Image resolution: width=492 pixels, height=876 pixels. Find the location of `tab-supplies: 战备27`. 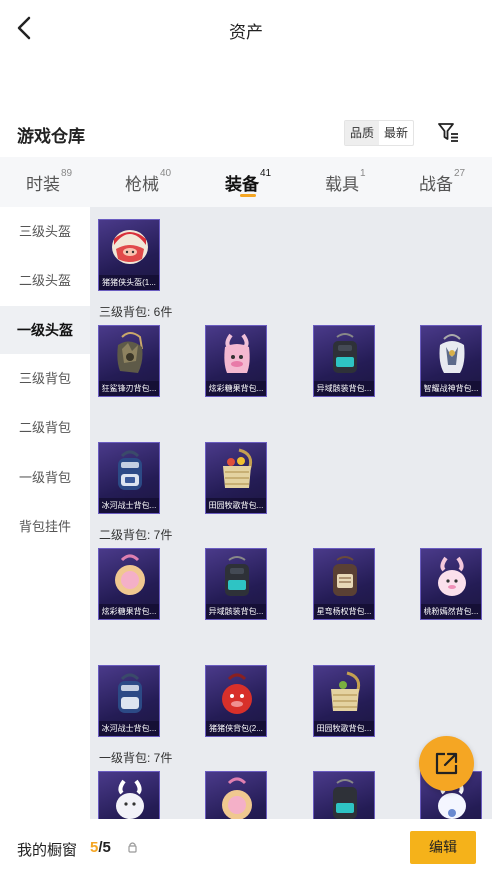

tab-supplies: 战备27 is located at coordinates (442, 181).